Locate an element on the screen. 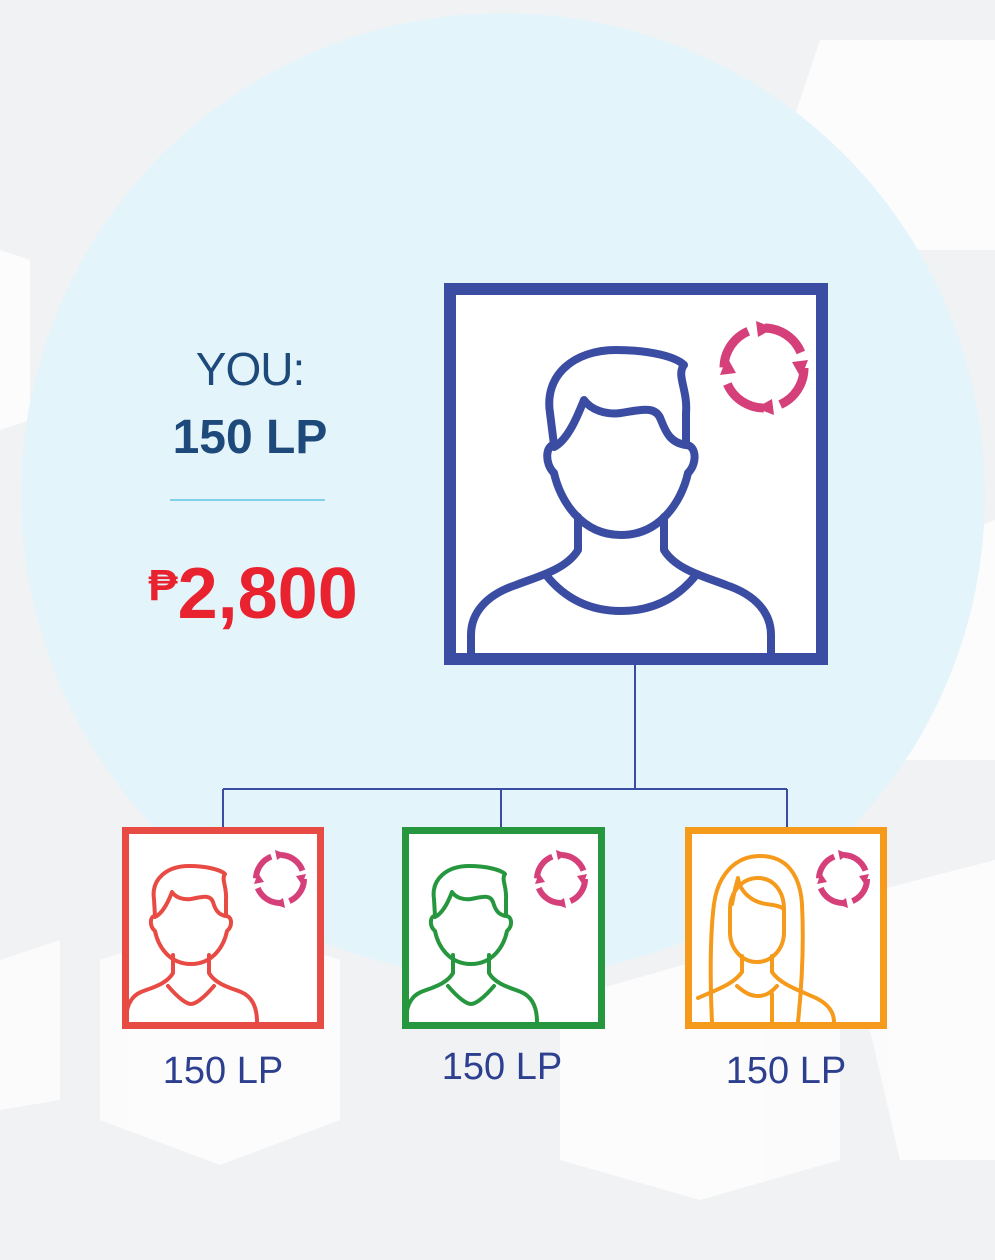 This screenshot has width=995, height=1260. earnings-value: 2,800 is located at coordinates (267, 594).